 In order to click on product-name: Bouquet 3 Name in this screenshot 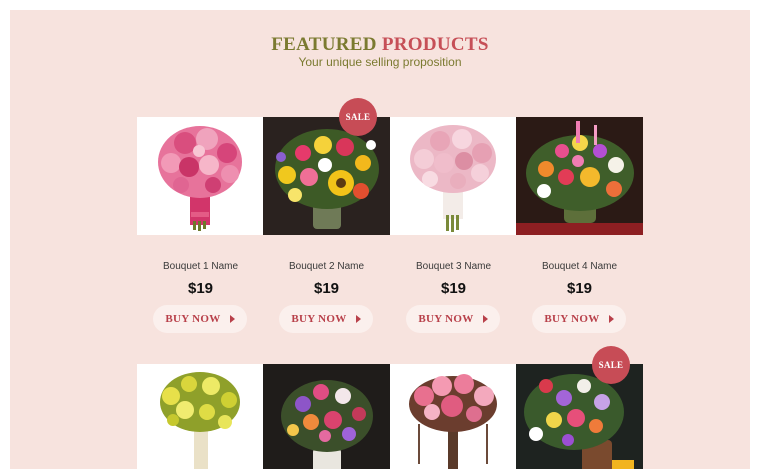, I will do `click(453, 266)`.